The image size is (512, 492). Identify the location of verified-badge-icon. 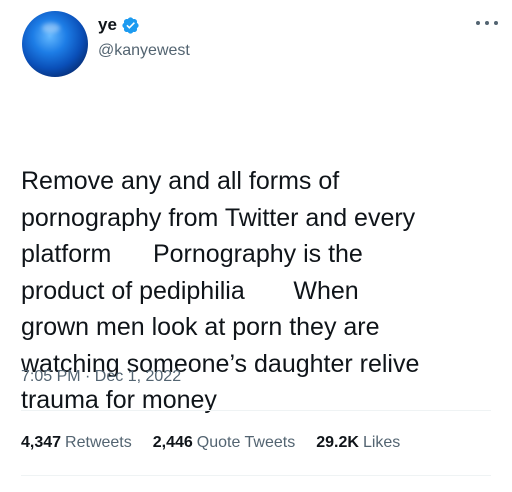
(130, 25).